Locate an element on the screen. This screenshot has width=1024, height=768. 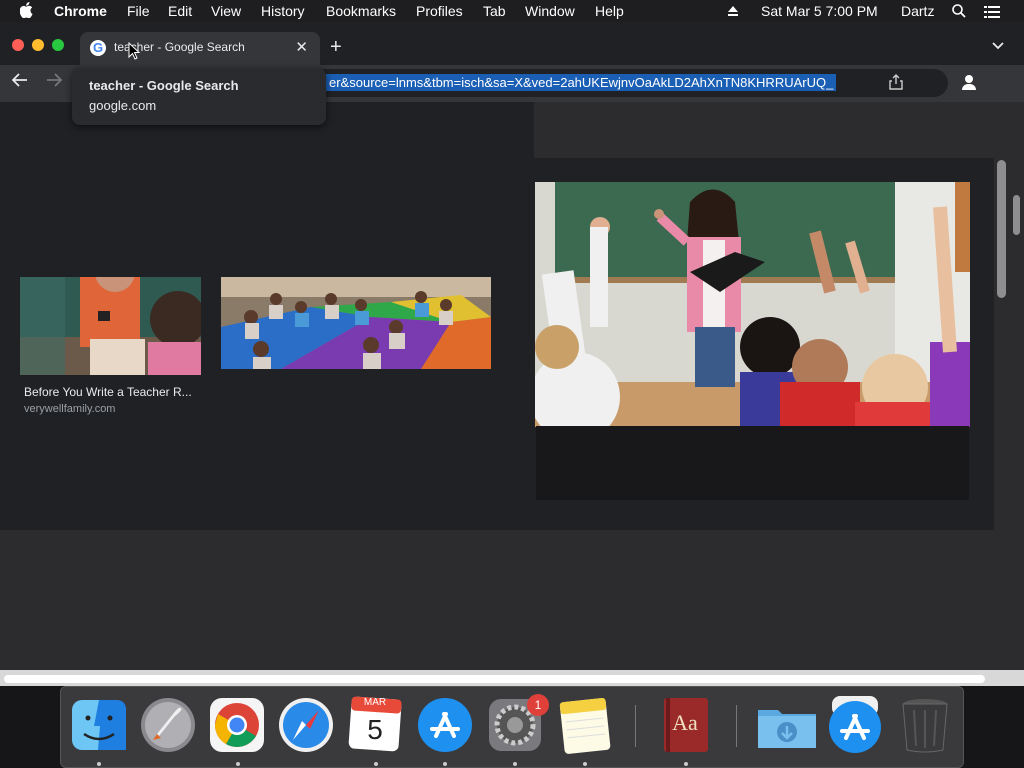
share-icon is located at coordinates (896, 82).